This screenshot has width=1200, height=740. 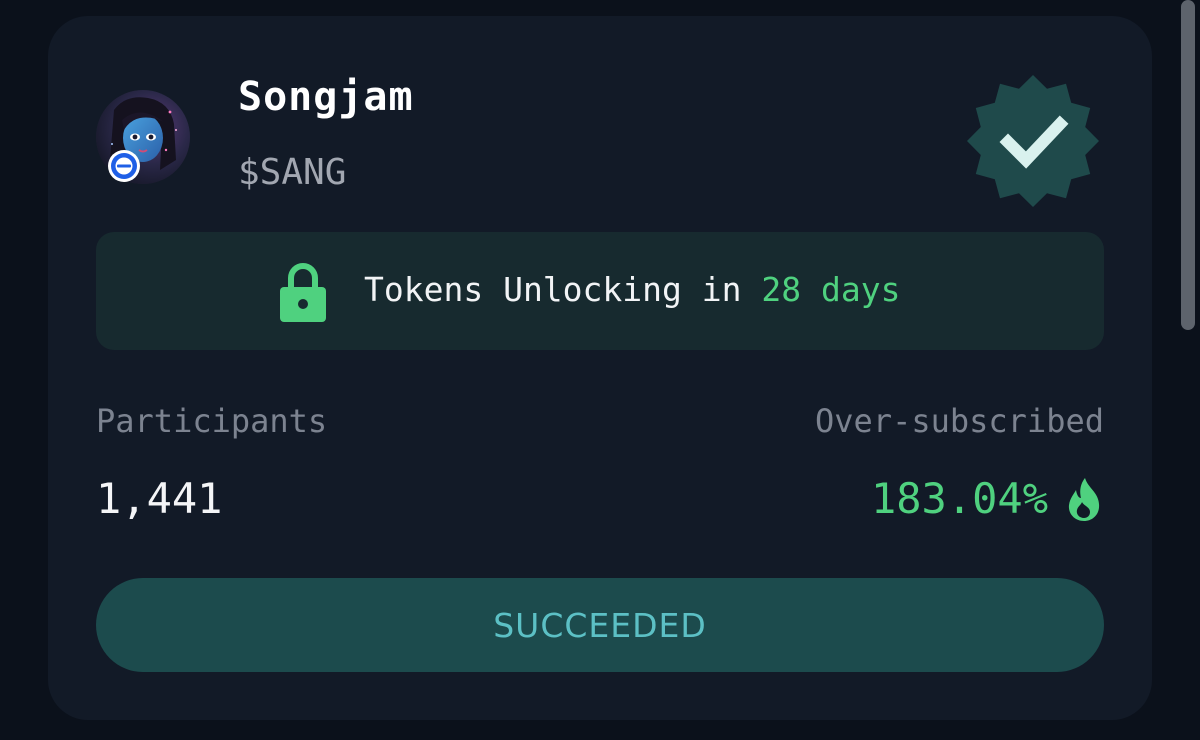 What do you see at coordinates (1084, 499) in the screenshot?
I see `flame-icon` at bounding box center [1084, 499].